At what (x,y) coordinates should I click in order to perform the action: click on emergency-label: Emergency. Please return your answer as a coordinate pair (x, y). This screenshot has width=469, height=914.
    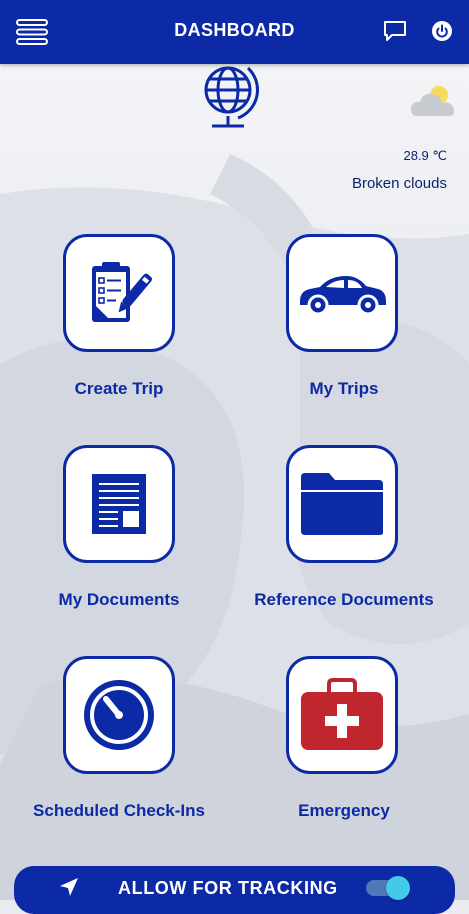
    Looking at the image, I should click on (344, 810).